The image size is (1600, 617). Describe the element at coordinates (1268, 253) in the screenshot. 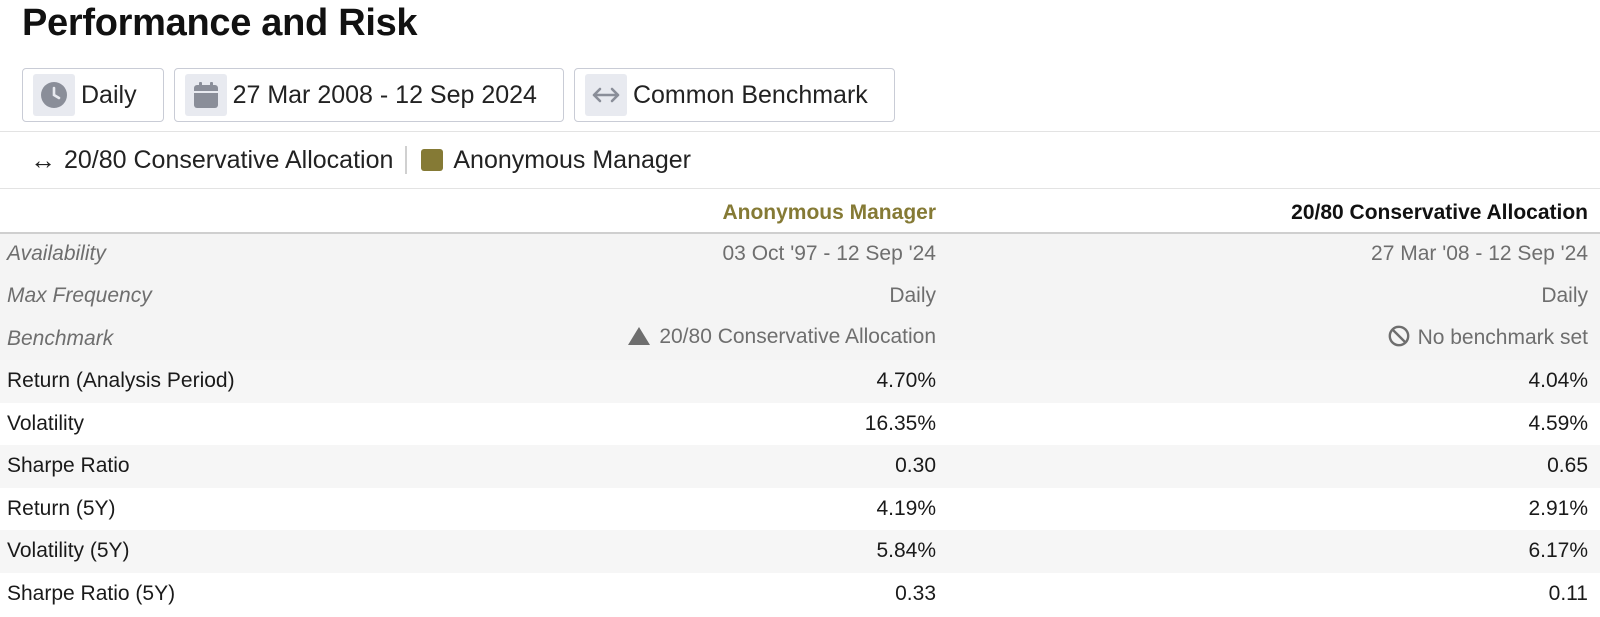

I see `cell-value: 27 Mar '08 - 12 Sep '24` at that location.